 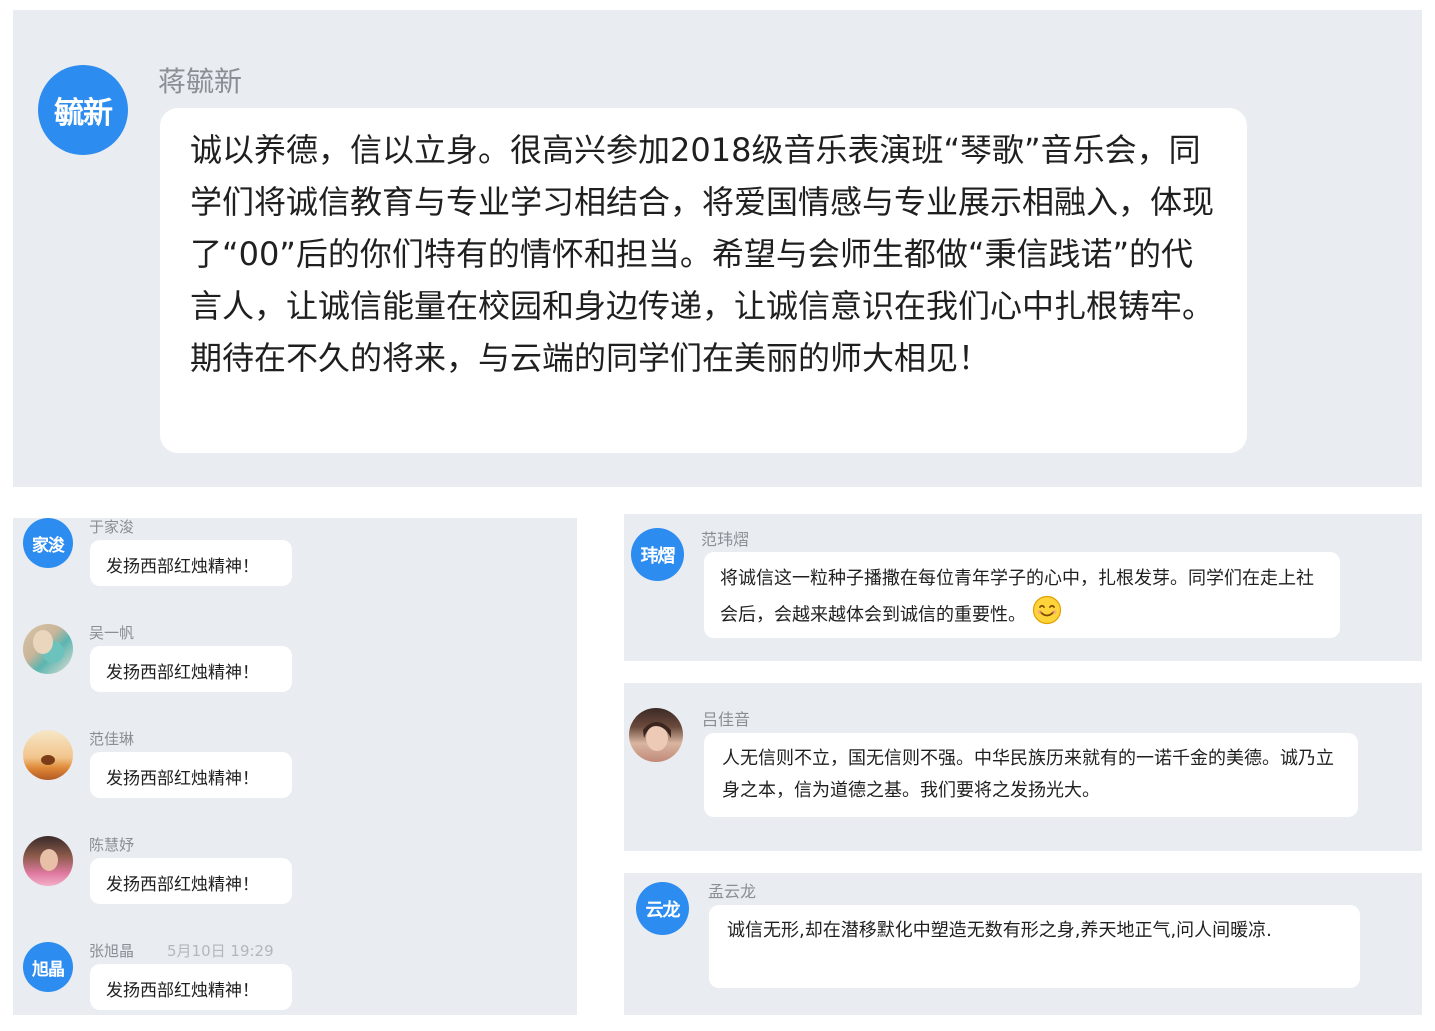 I want to click on right-comment-panel-3: 云龙 孟云龙 诚信无形,却在潜移默化中塑造无数有形之身,养天地正气,问人间暖凉., so click(x=1023, y=944).